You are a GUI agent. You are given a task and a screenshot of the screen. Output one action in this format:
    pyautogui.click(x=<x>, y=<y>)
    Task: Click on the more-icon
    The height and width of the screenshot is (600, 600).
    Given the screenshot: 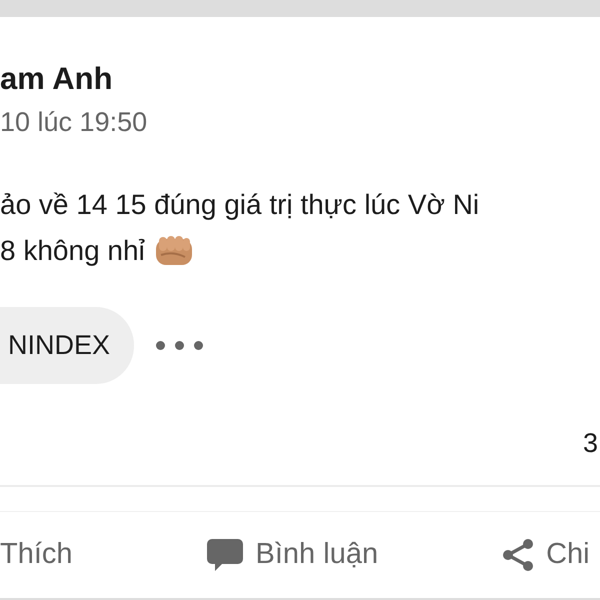 What is the action you would take?
    pyautogui.click(x=180, y=345)
    